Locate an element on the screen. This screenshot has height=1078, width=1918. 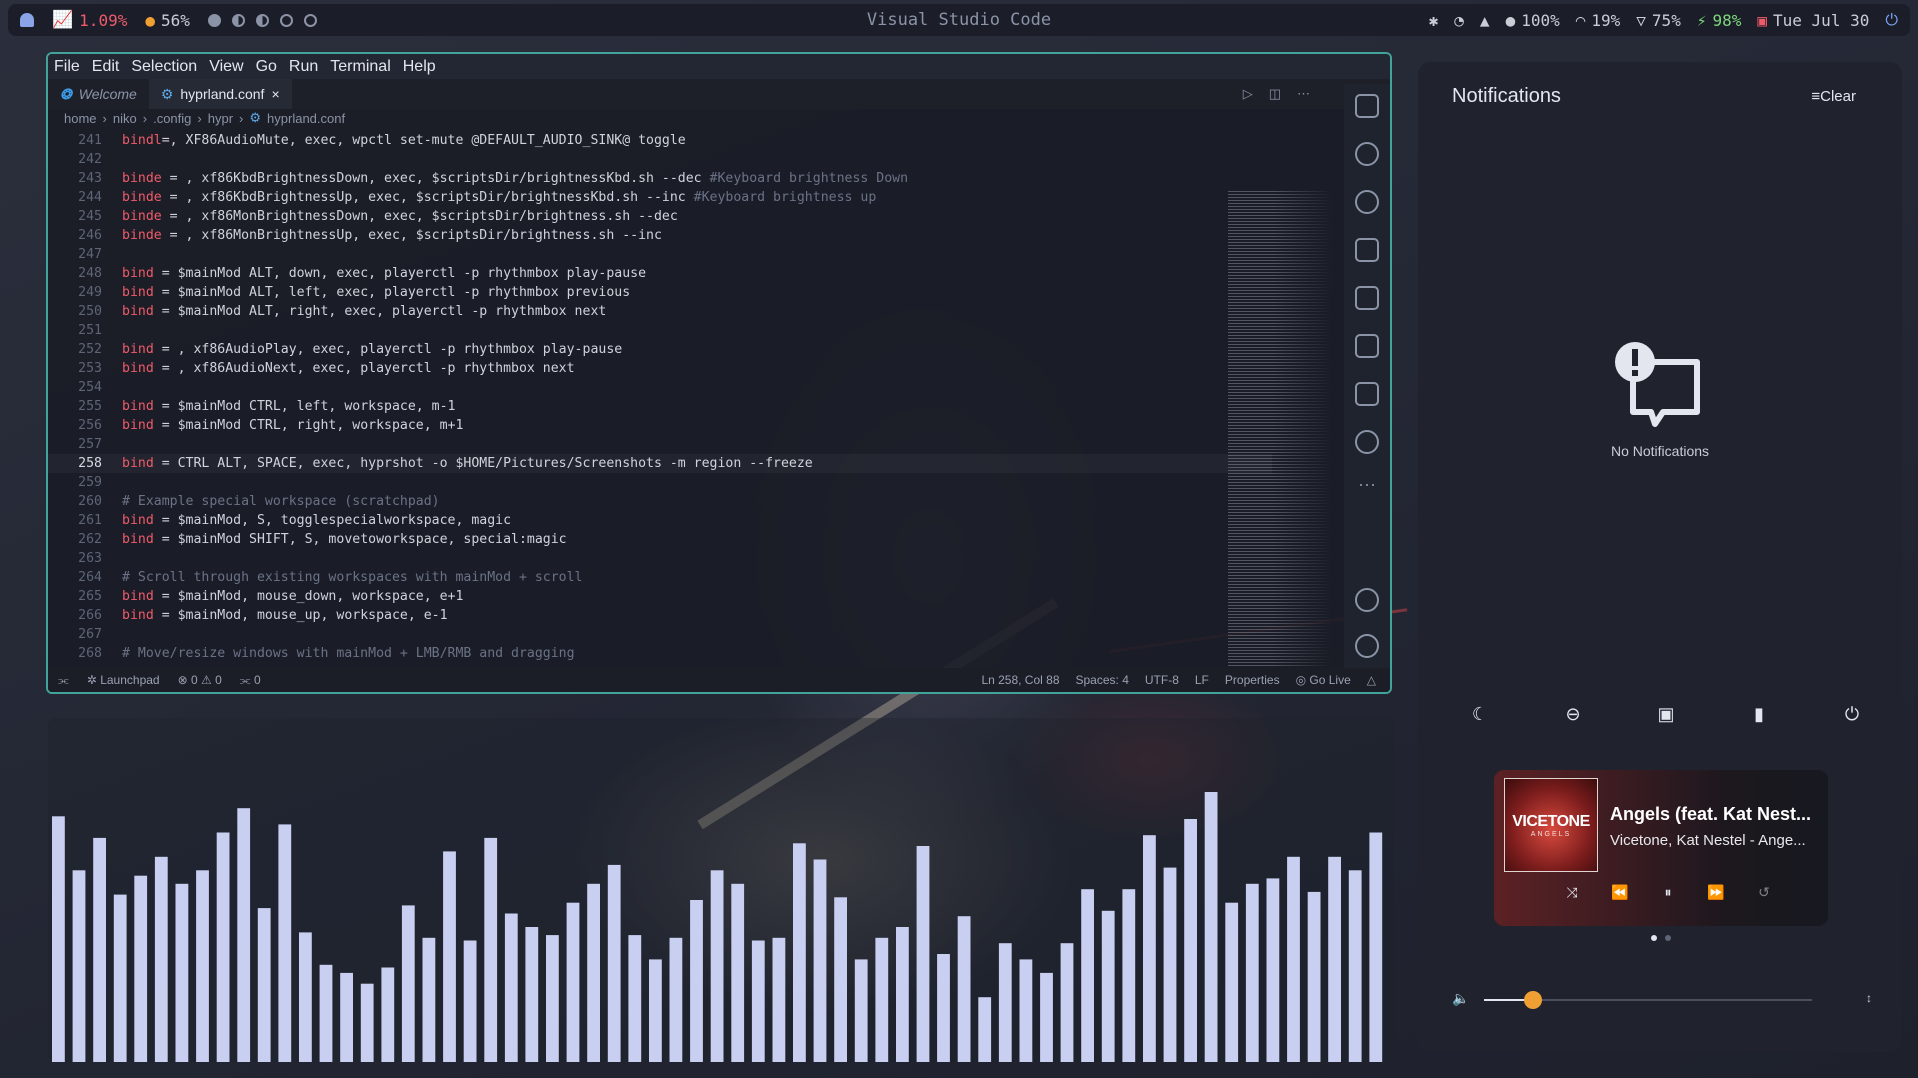
bell-icon: △ is located at coordinates (1371, 680).